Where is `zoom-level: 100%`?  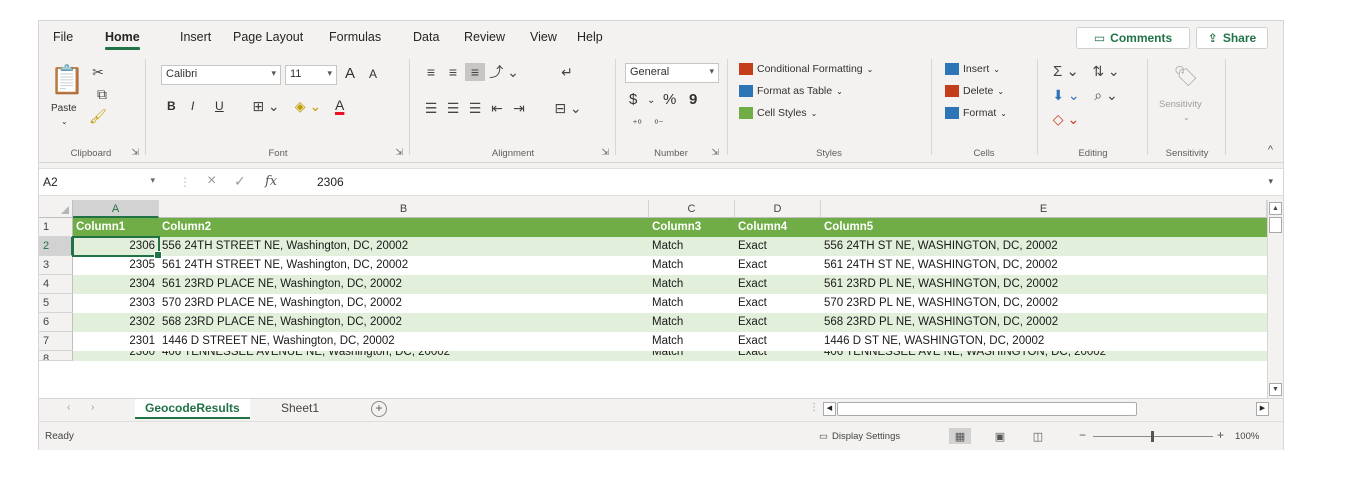
zoom-level: 100% is located at coordinates (1247, 436).